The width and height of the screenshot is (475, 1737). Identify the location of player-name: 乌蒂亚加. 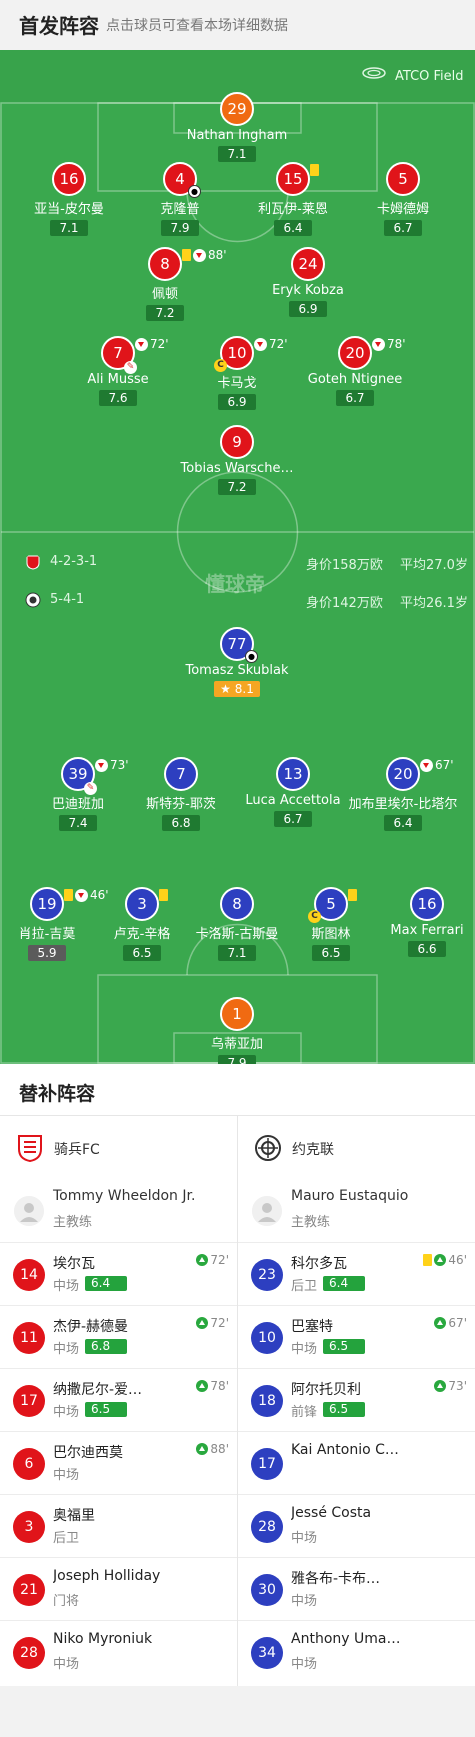
(236, 1044).